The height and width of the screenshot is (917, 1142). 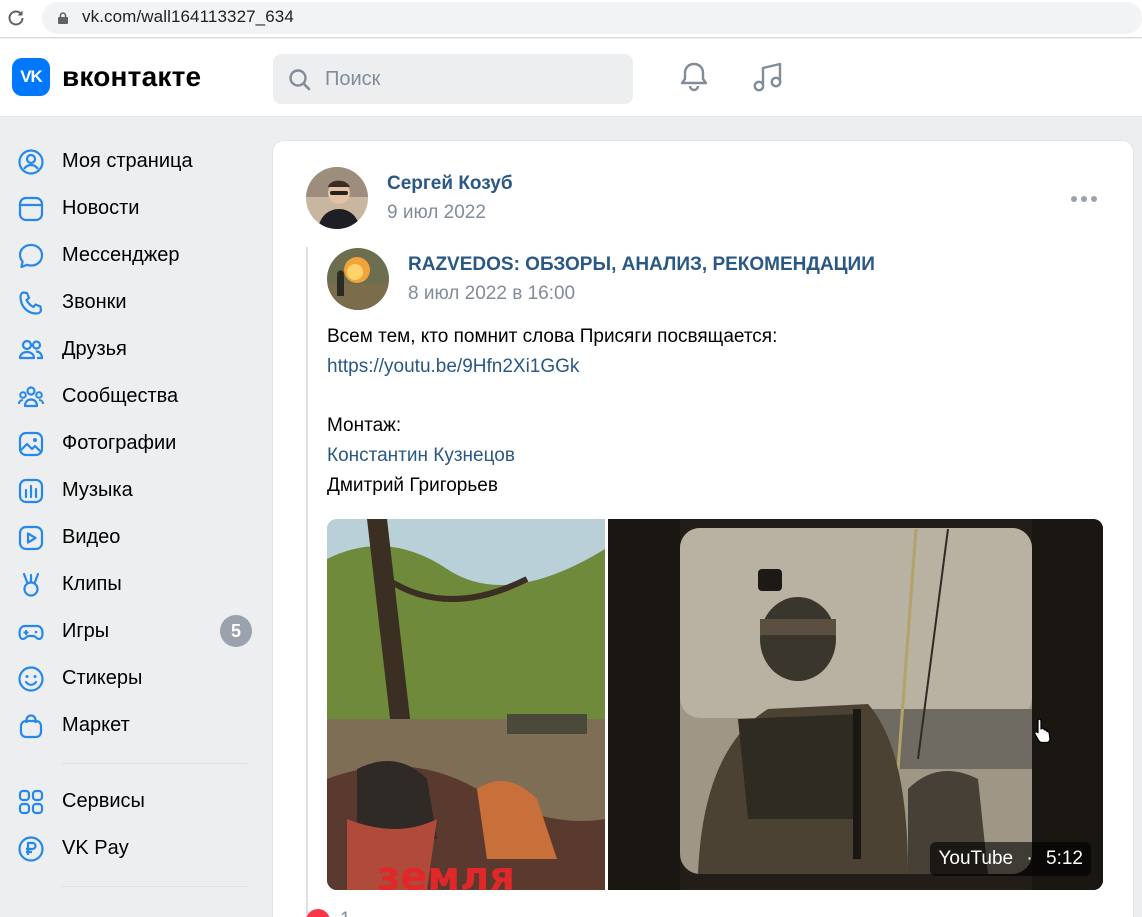 I want to click on bell-icon, so click(x=694, y=77).